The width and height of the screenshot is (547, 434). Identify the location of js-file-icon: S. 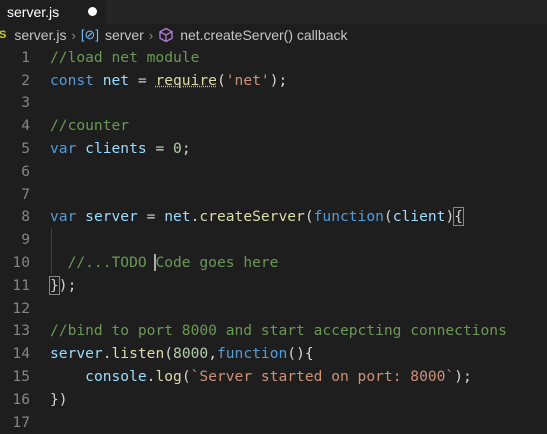
(3, 35).